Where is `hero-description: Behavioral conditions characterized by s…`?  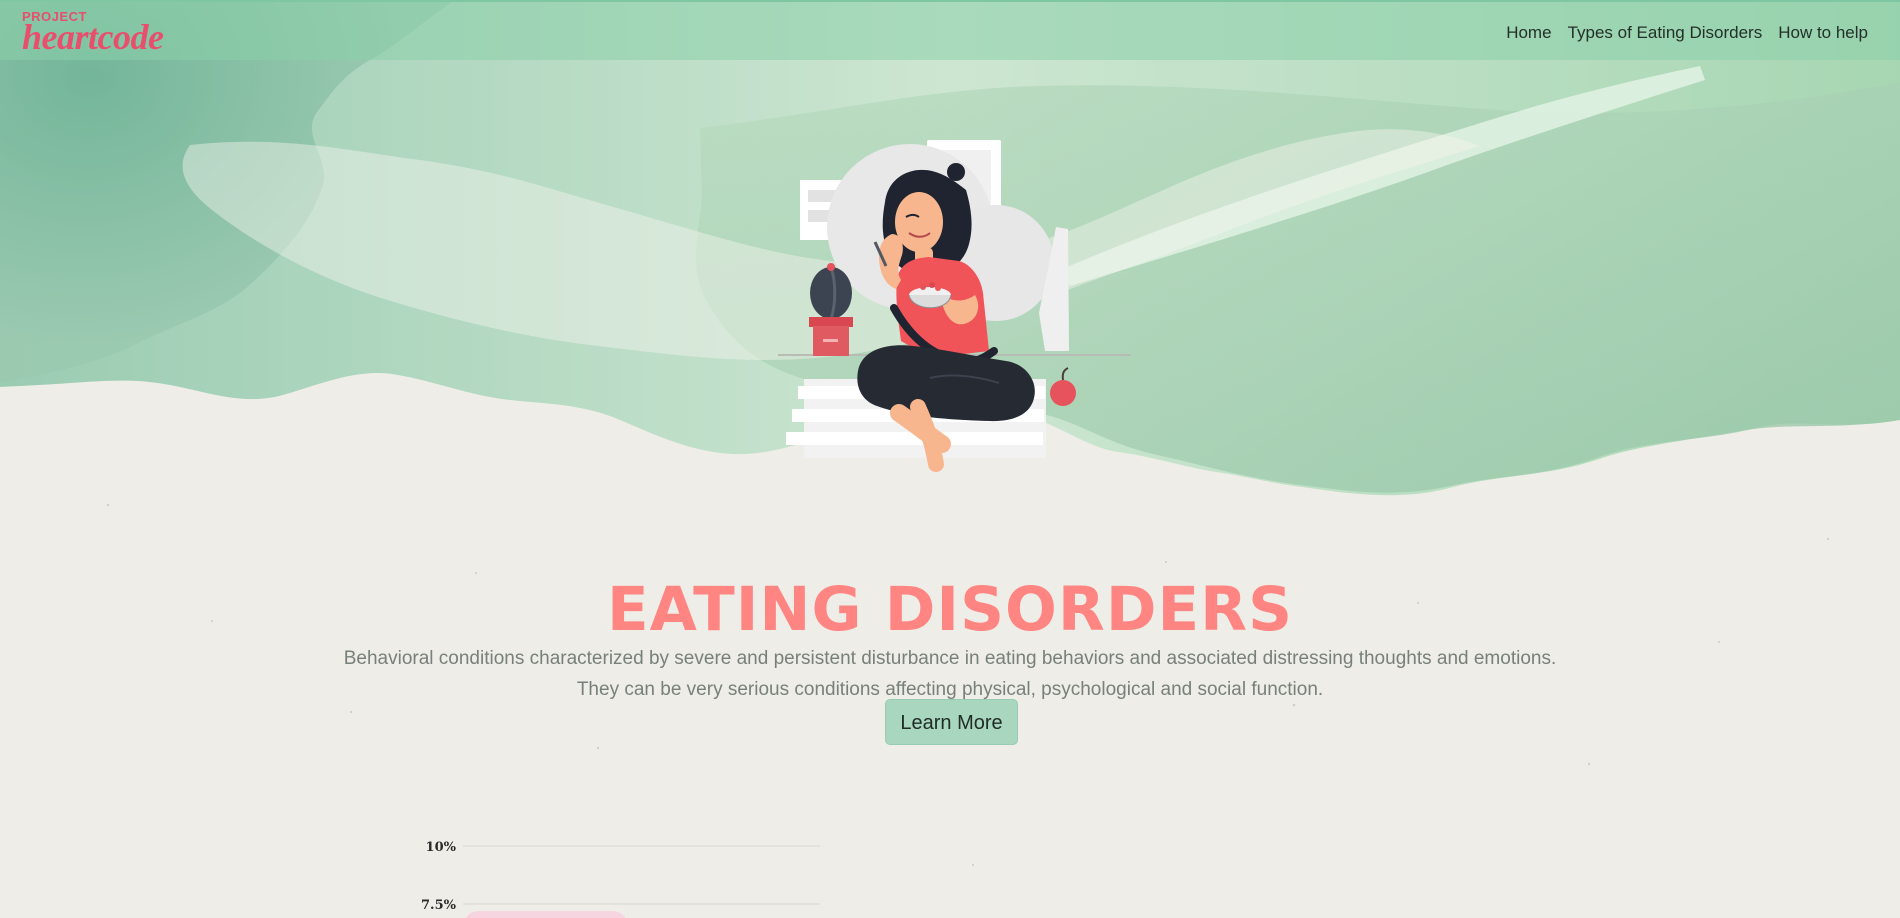 hero-description: Behavioral conditions characterized by s… is located at coordinates (950, 674).